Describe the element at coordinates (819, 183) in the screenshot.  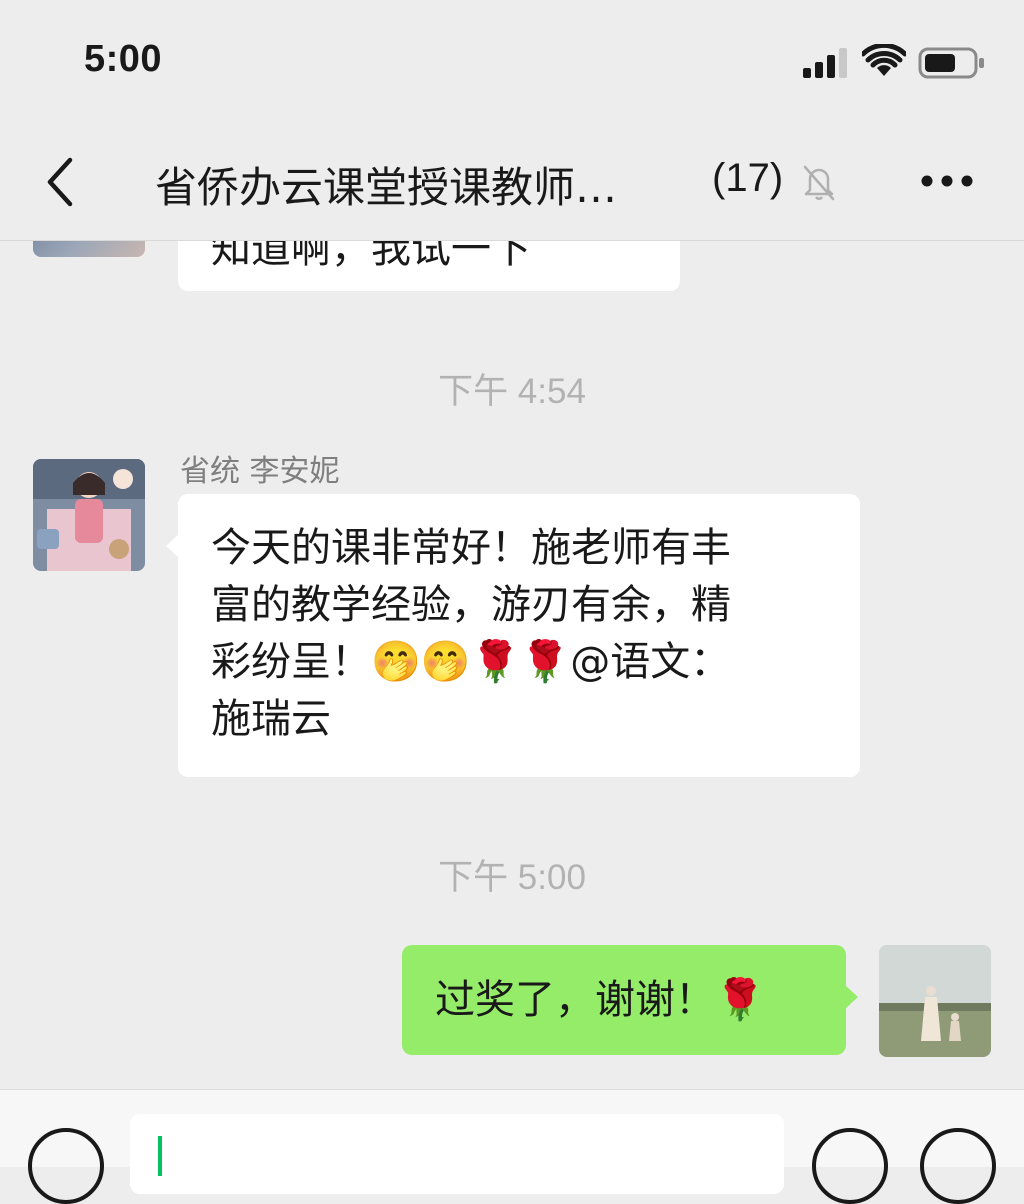
I see `bell-slash-icon` at that location.